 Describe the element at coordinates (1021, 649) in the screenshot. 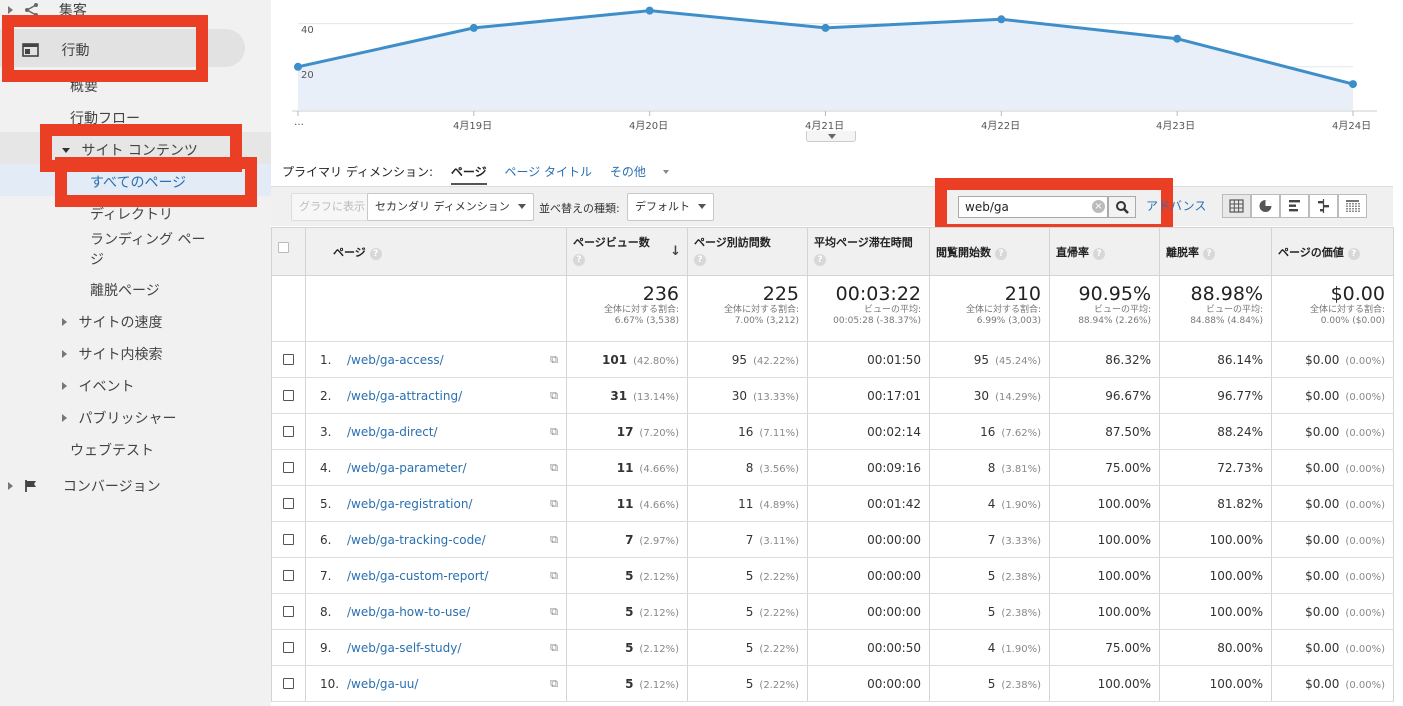

I see `cell-percent: (1.90%)` at that location.